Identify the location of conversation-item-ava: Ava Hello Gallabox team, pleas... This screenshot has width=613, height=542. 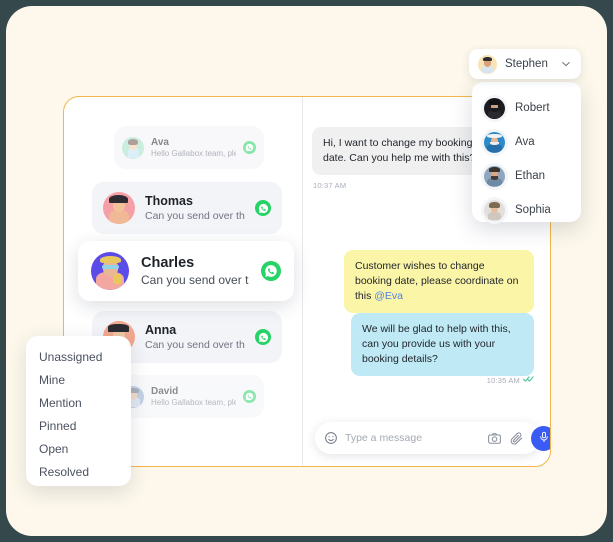
(189, 147).